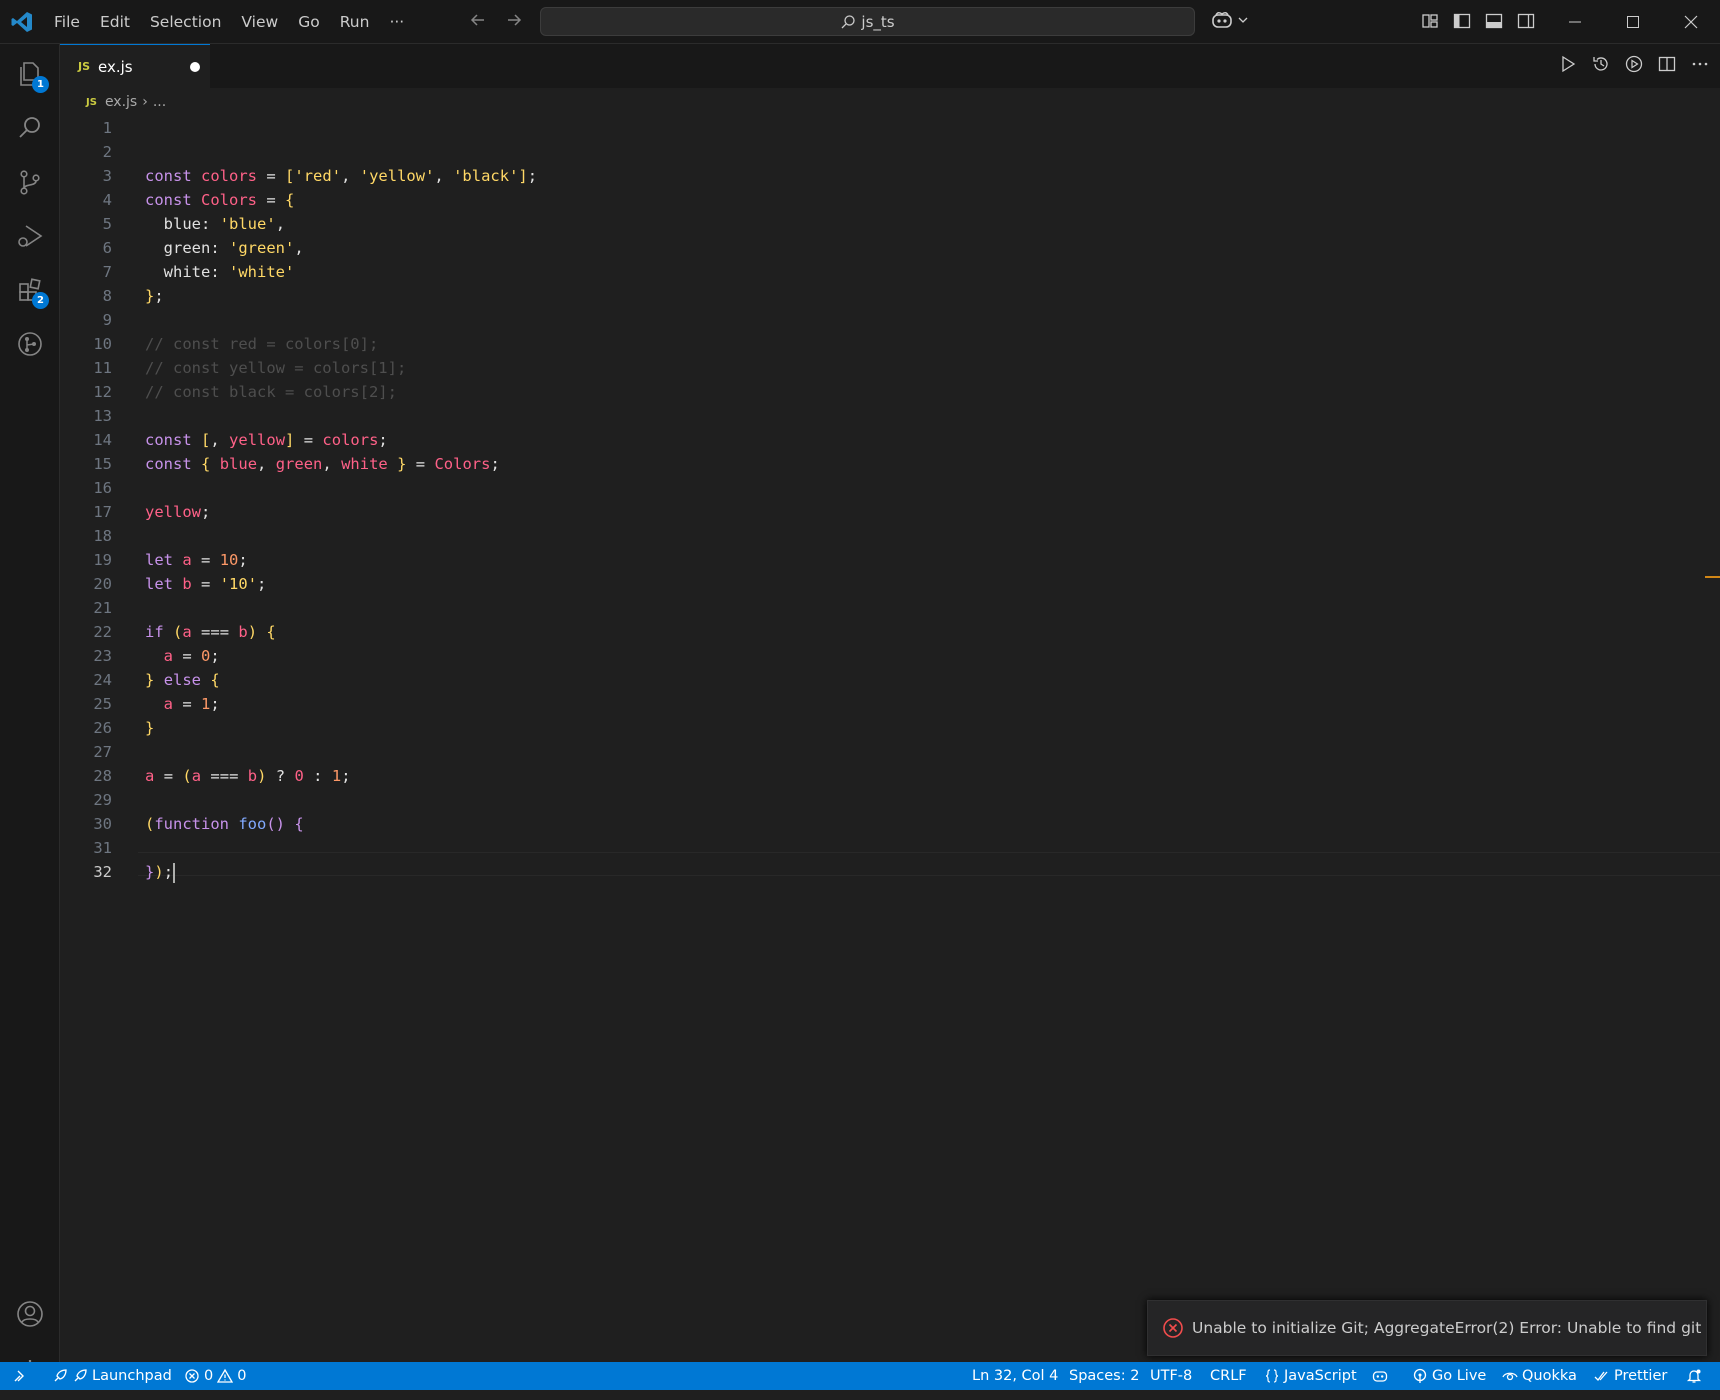  Describe the element at coordinates (107, 296) in the screenshot. I see `line-number: 8` at that location.